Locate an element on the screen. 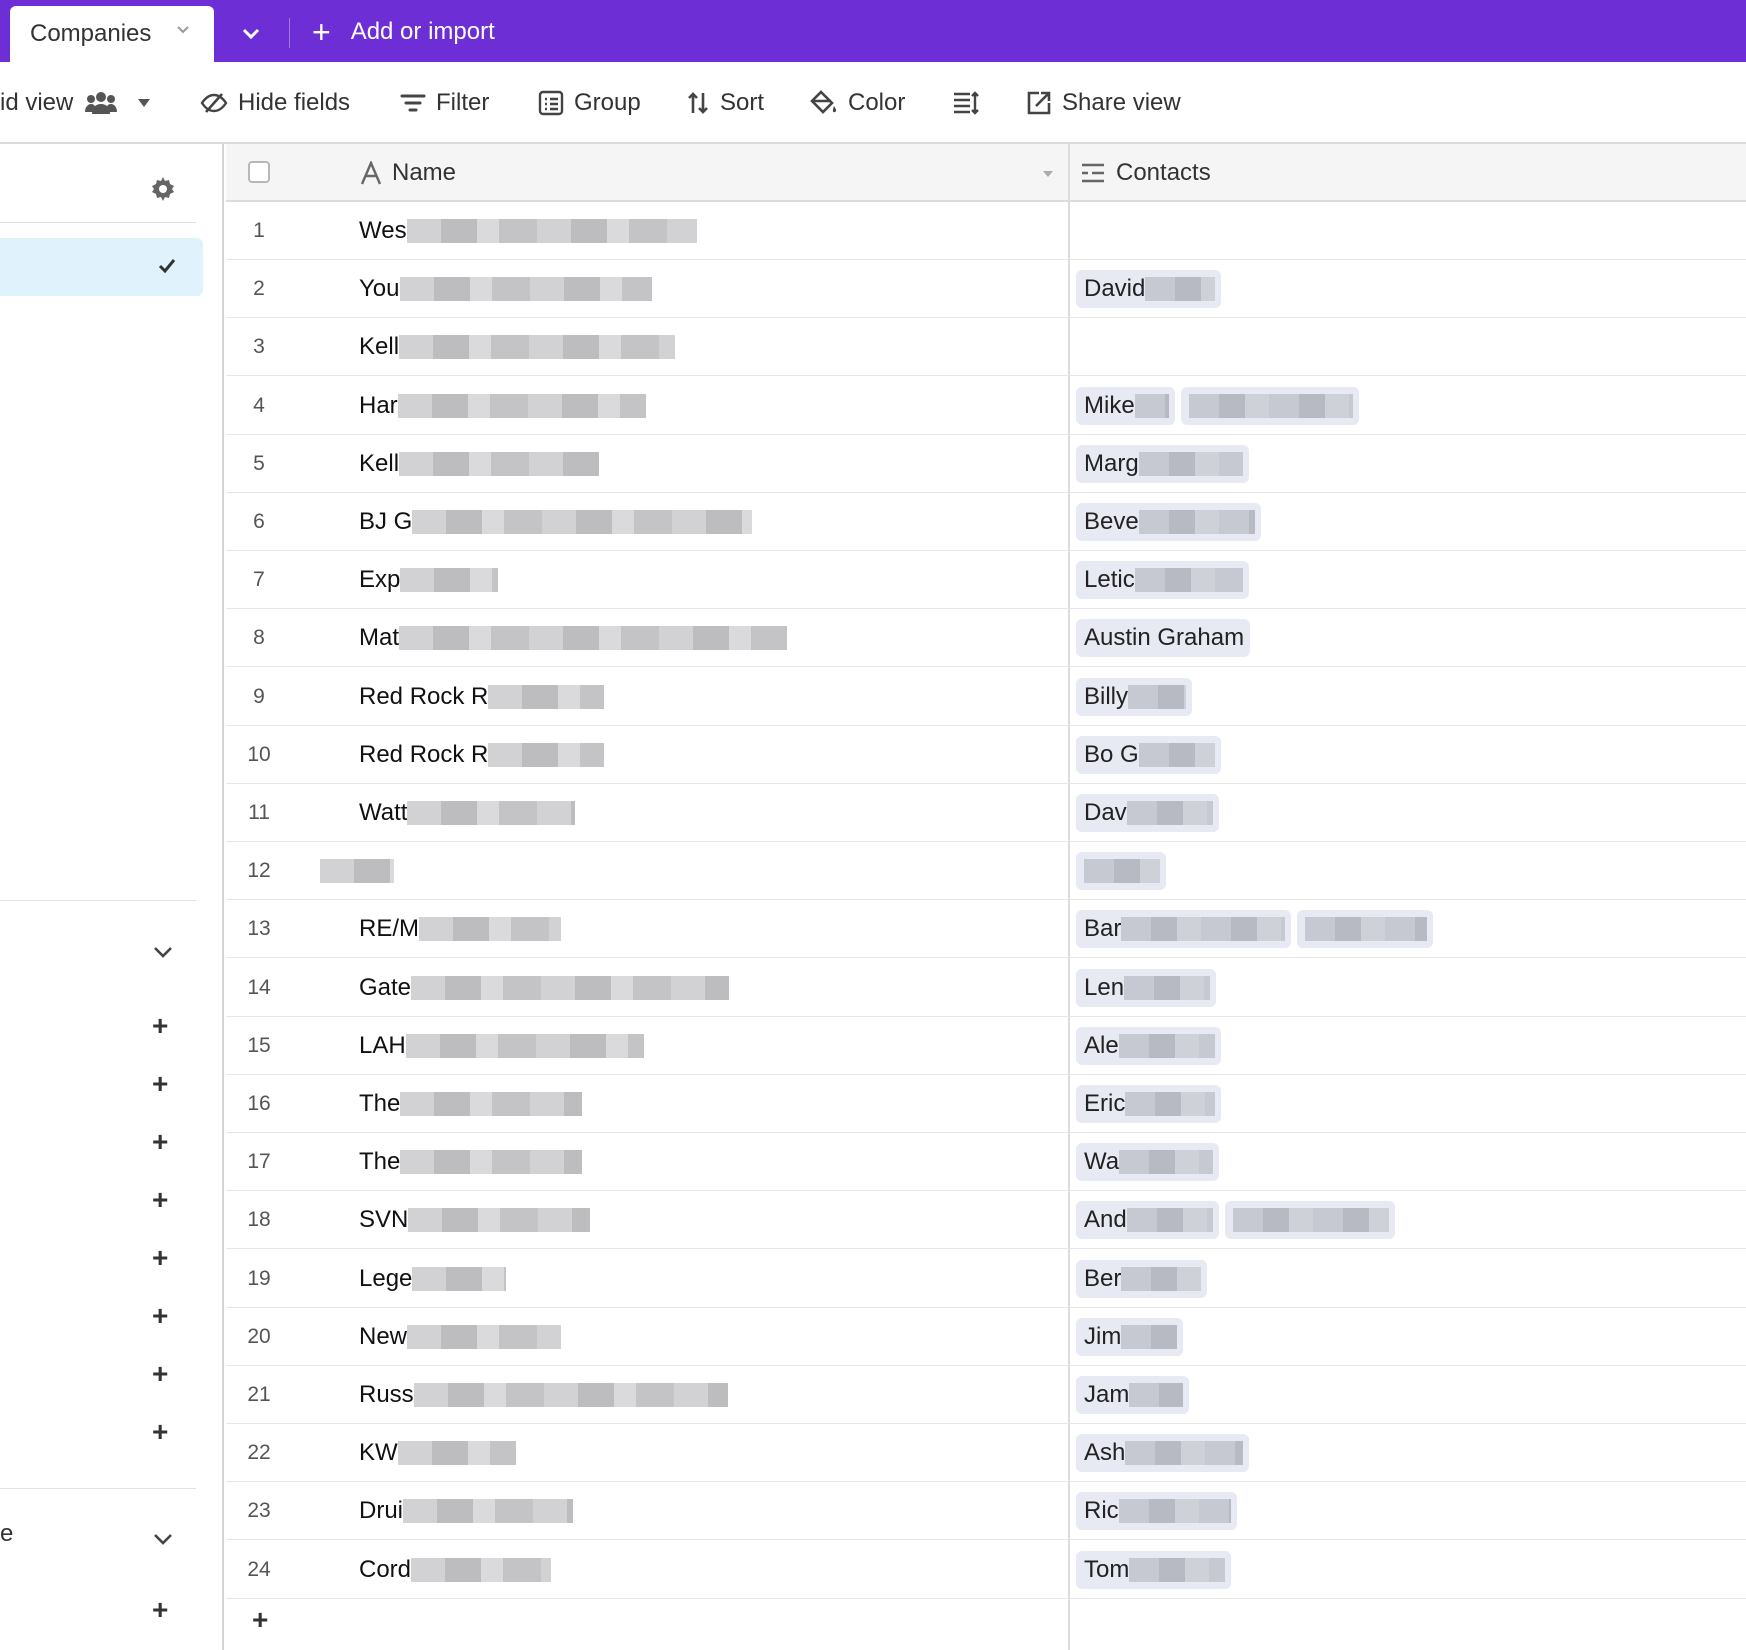  select-all-checkbox is located at coordinates (259, 172).